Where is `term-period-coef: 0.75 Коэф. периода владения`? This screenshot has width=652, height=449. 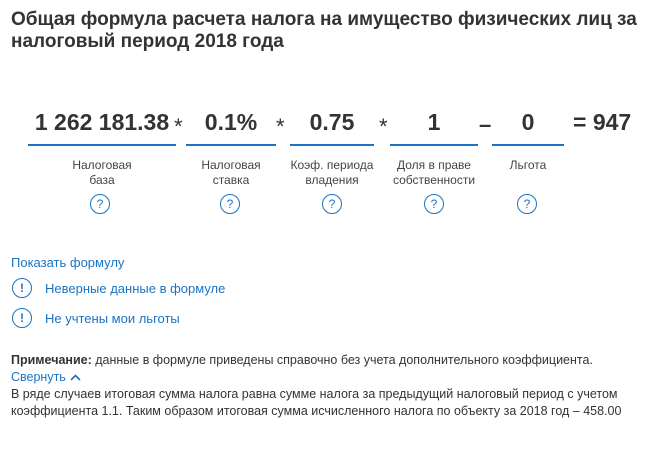
term-period-coef: 0.75 Коэф. периода владения is located at coordinates (332, 148).